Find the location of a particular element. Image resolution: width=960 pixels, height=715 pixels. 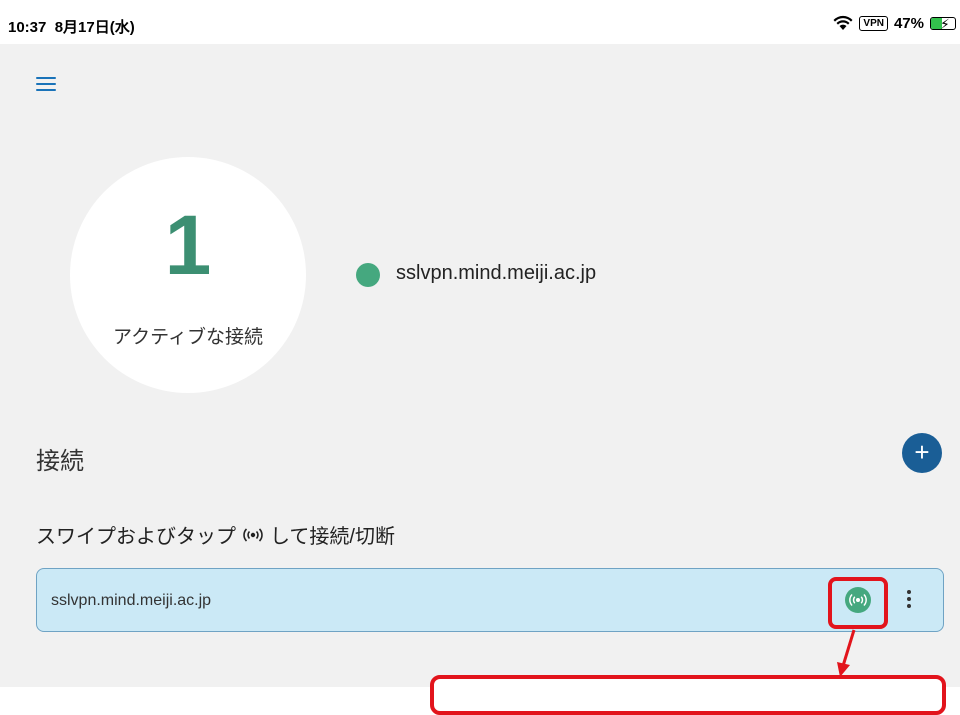

battery-charging-icon: ⚡ is located at coordinates (943, 23).